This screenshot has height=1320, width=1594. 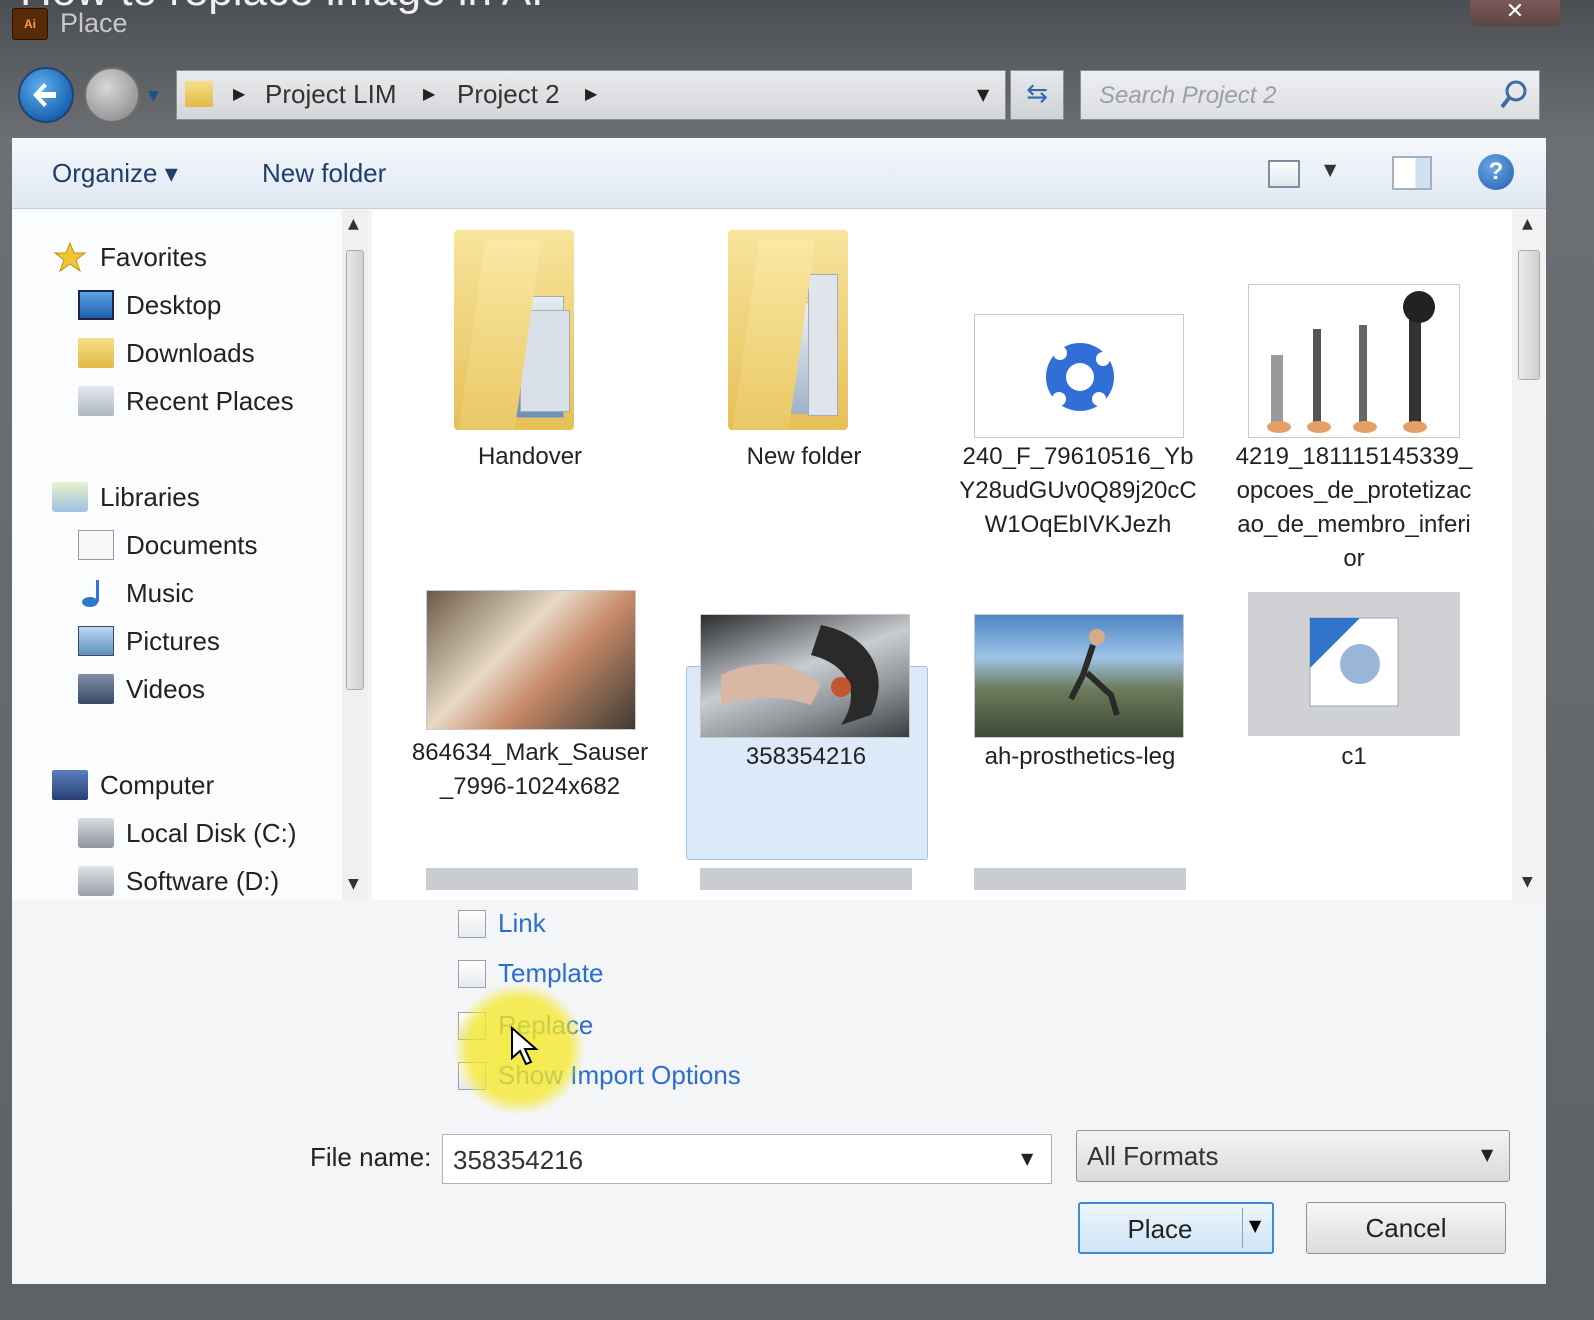 What do you see at coordinates (1351, 362) in the screenshot?
I see `prosthetic-legs-image` at bounding box center [1351, 362].